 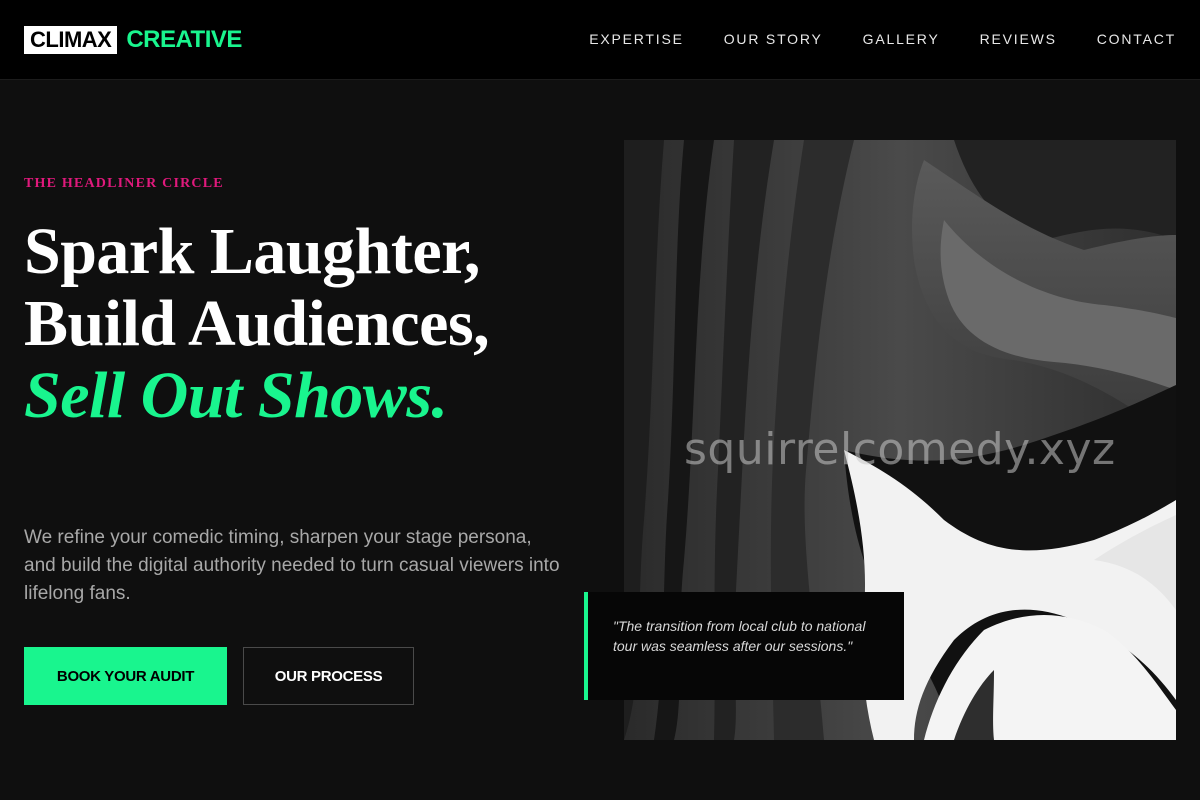 What do you see at coordinates (257, 287) in the screenshot?
I see `headline-plain-text: Spark Laughter, Build Audiences,` at bounding box center [257, 287].